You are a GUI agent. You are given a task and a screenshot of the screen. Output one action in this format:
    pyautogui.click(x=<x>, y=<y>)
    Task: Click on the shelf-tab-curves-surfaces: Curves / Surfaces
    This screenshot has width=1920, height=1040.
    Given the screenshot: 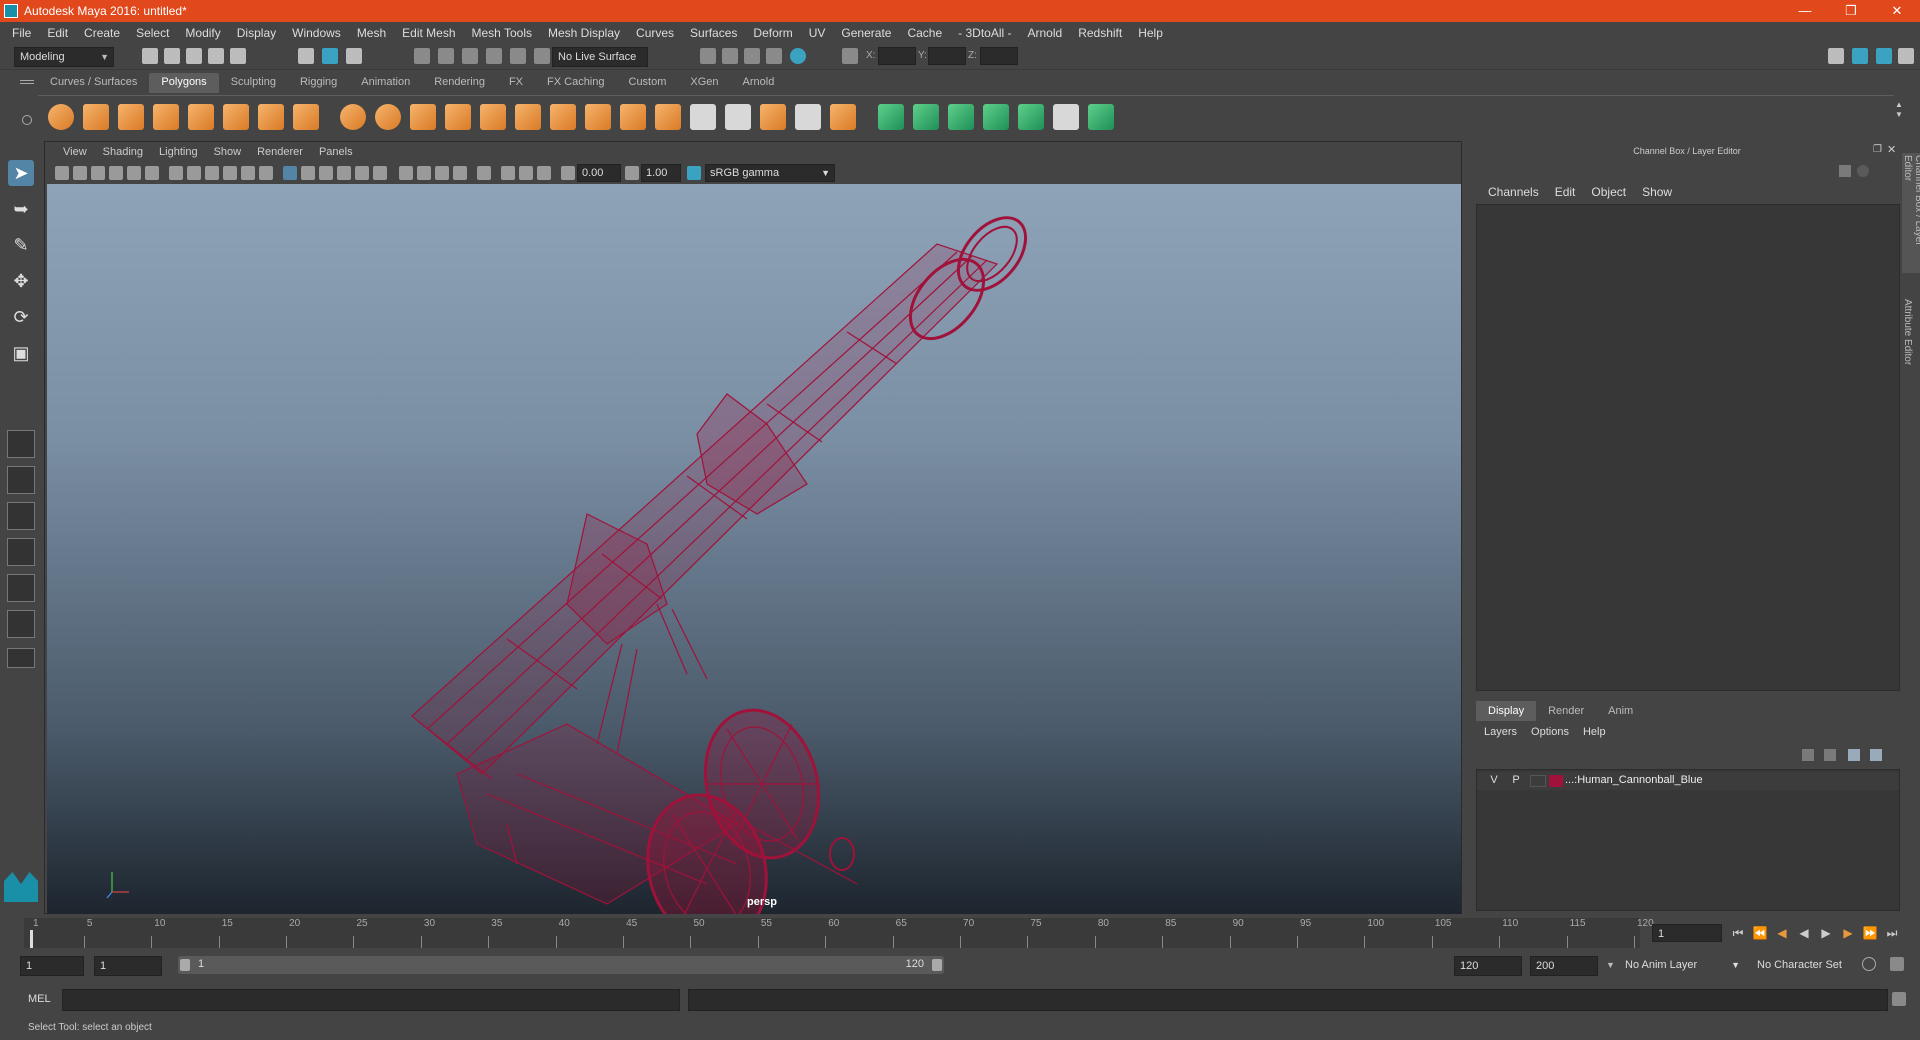 What is the action you would take?
    pyautogui.click(x=93, y=83)
    